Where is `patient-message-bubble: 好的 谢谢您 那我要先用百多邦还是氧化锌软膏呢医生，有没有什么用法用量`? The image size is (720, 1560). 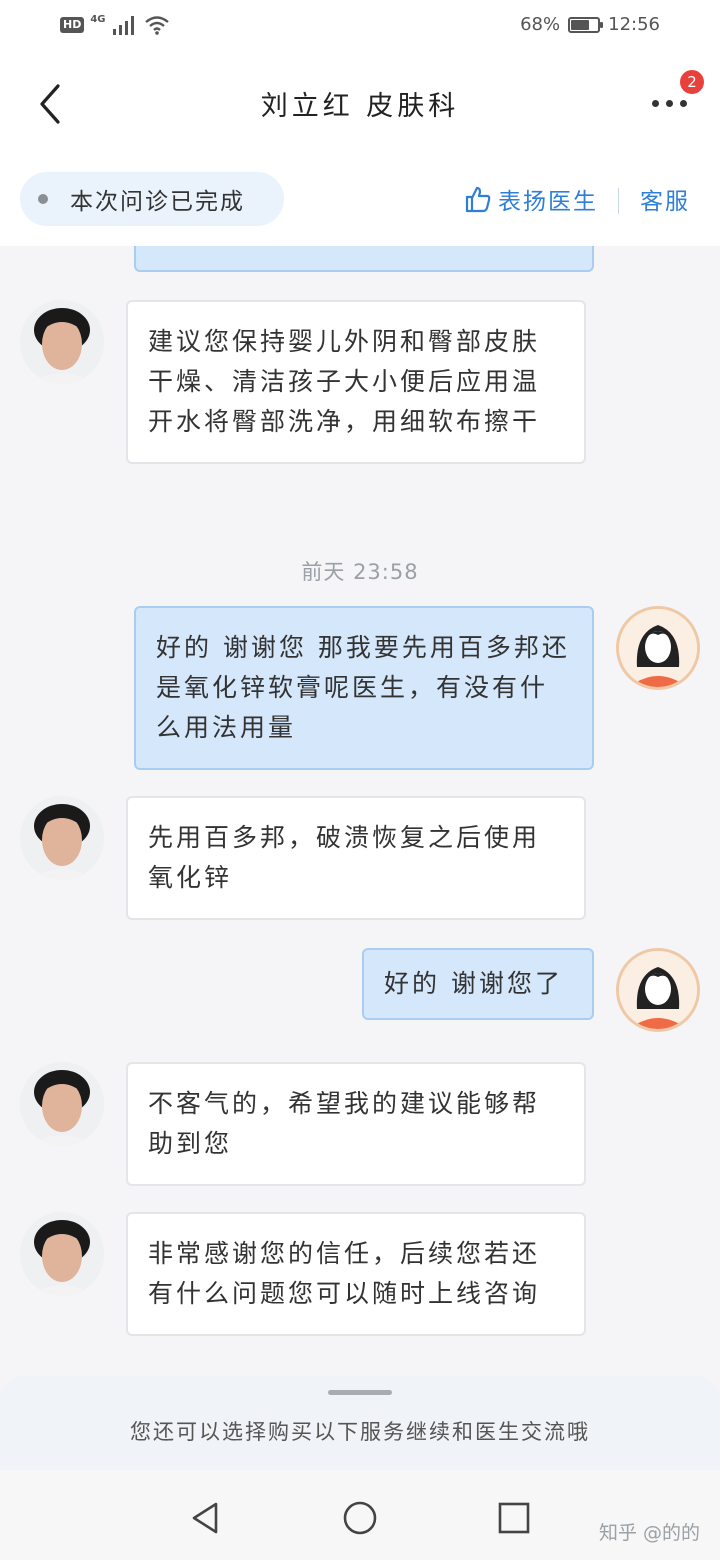 patient-message-bubble: 好的 谢谢您 那我要先用百多邦还是氧化锌软膏呢医生，有没有什么用法用量 is located at coordinates (364, 688).